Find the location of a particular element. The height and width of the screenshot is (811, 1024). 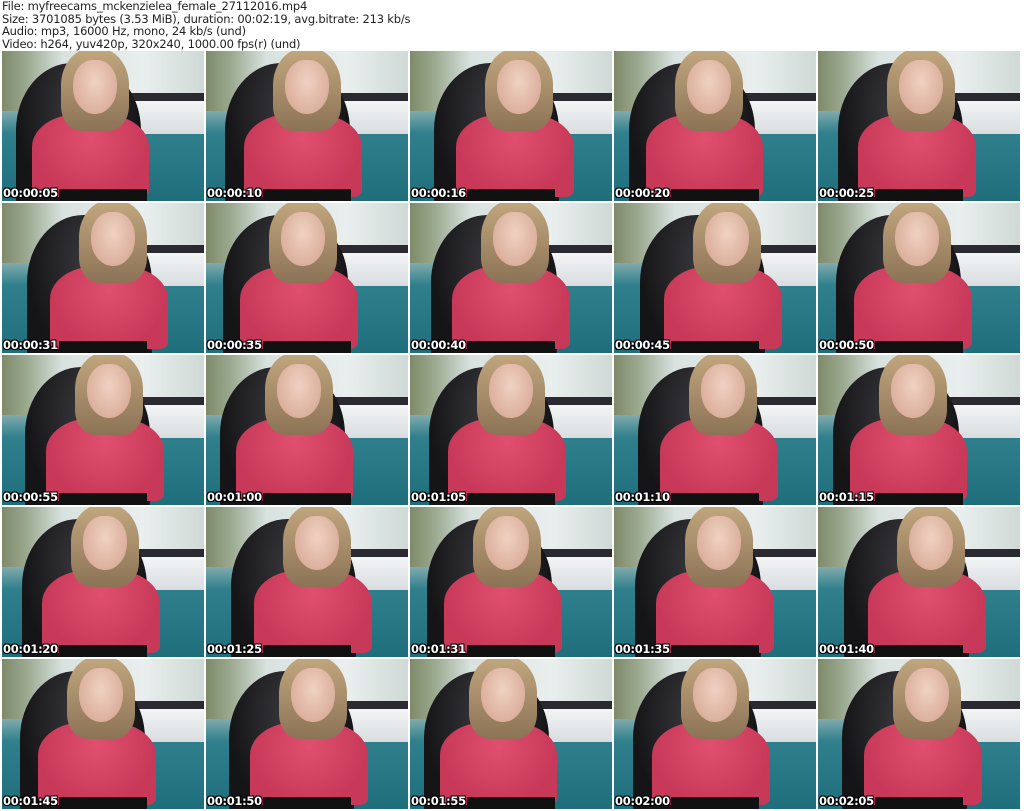

video-thumbnail: 00:01:00 is located at coordinates (307, 430).